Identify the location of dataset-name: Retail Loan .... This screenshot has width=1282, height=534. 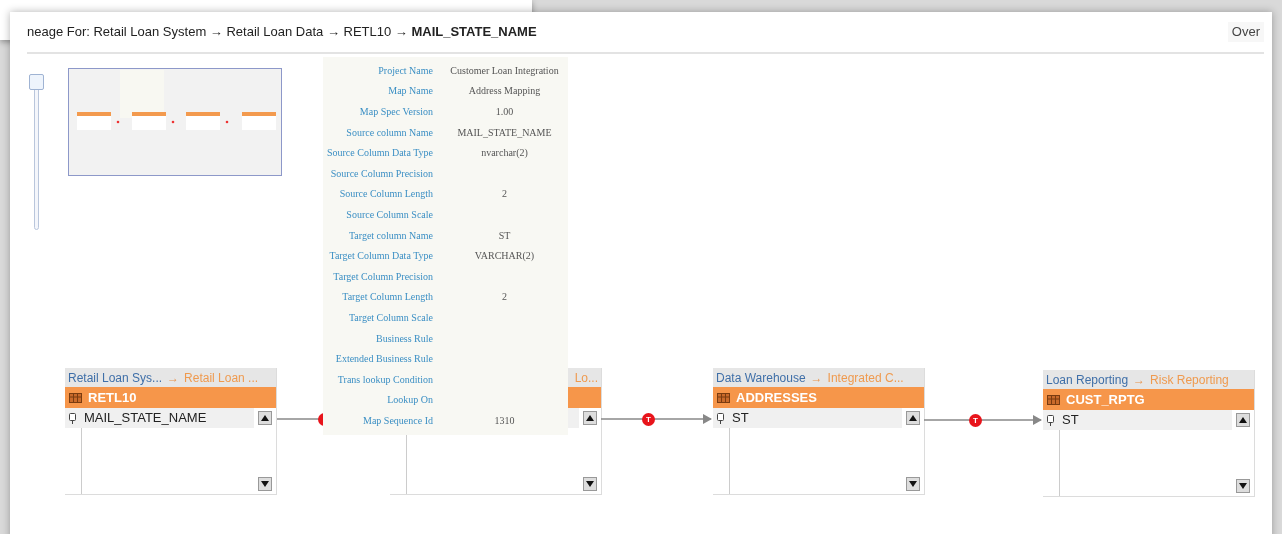
(221, 378).